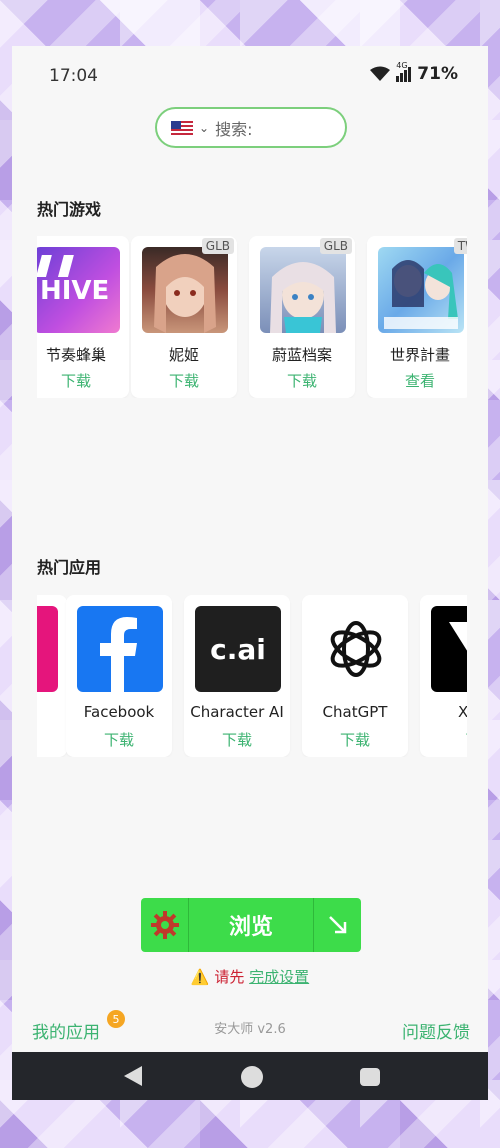  I want to click on hot-games-title: 热门游戏, so click(69, 209).